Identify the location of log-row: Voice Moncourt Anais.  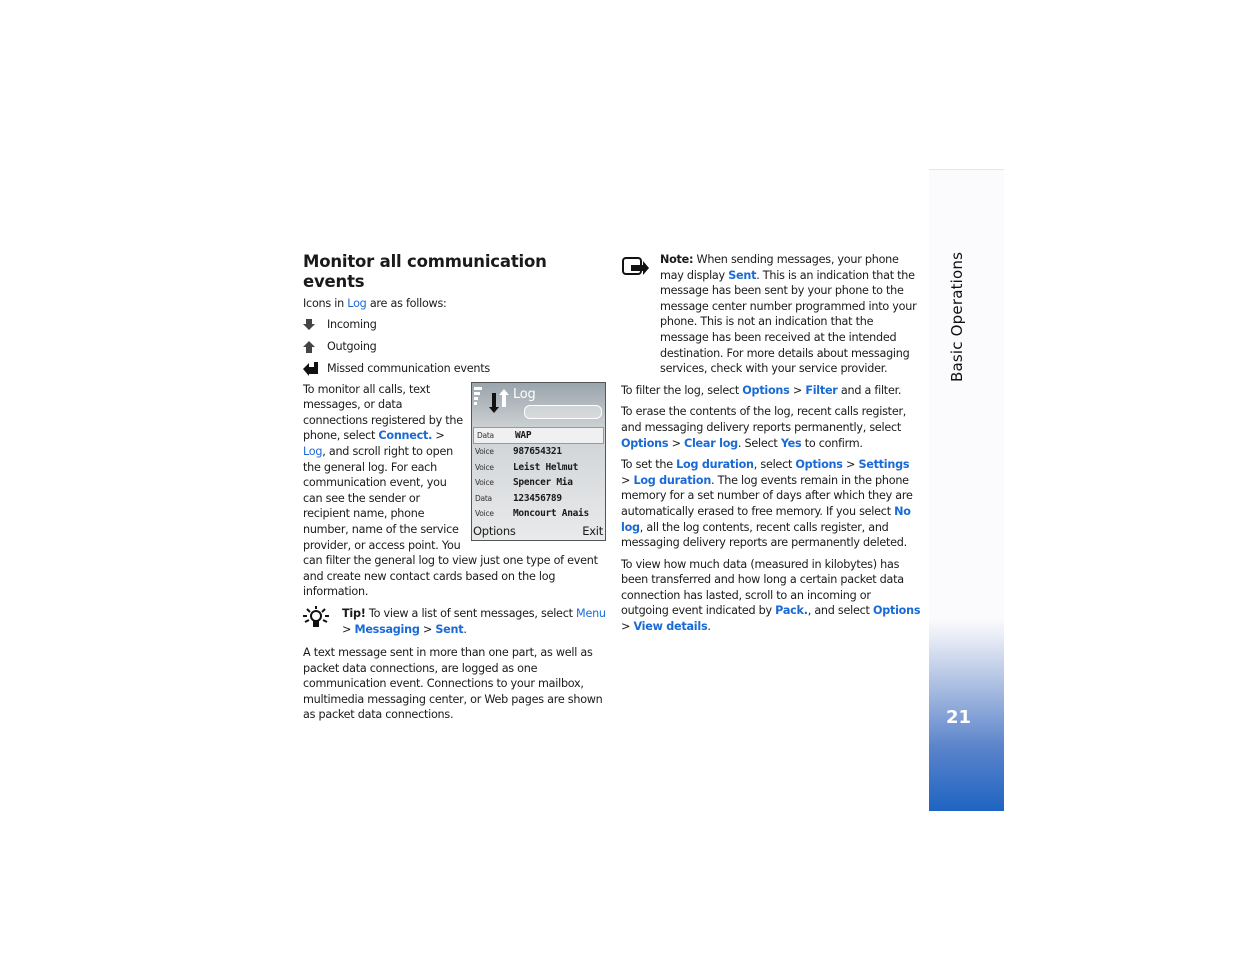
(538, 514).